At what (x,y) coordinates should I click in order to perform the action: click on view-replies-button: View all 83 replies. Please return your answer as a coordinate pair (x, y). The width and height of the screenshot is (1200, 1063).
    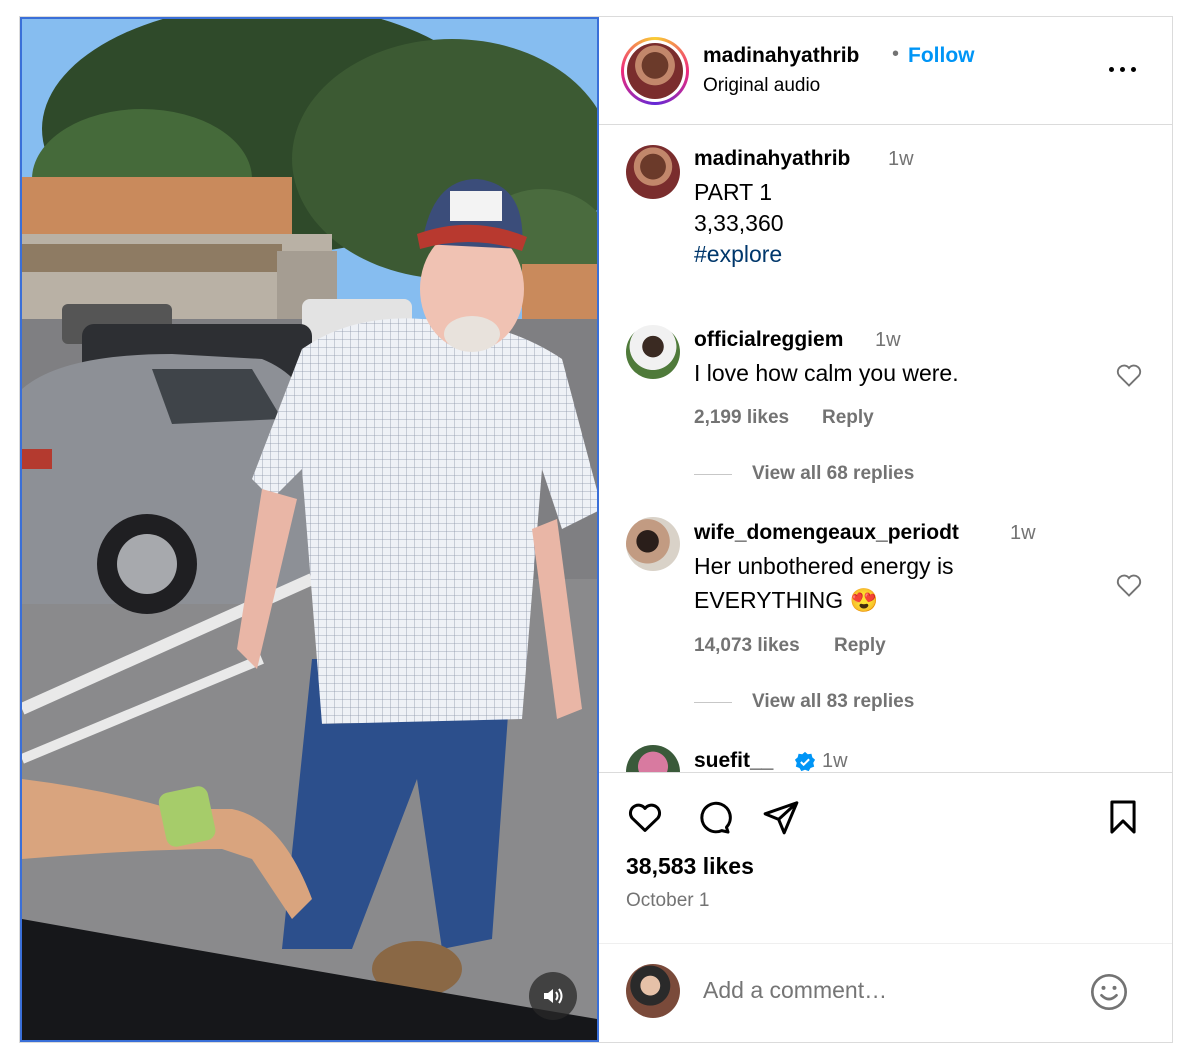
    Looking at the image, I should click on (833, 702).